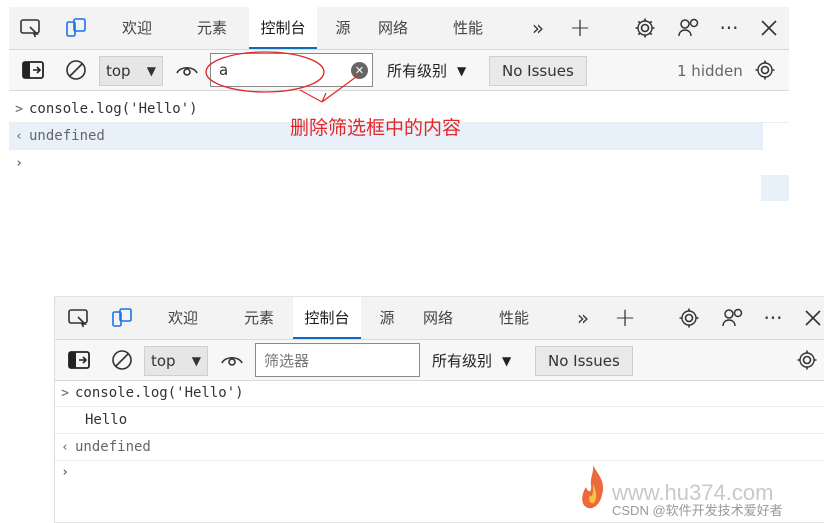 This screenshot has width=824, height=523. Describe the element at coordinates (122, 360) in the screenshot. I see `clear-console-icon` at that location.